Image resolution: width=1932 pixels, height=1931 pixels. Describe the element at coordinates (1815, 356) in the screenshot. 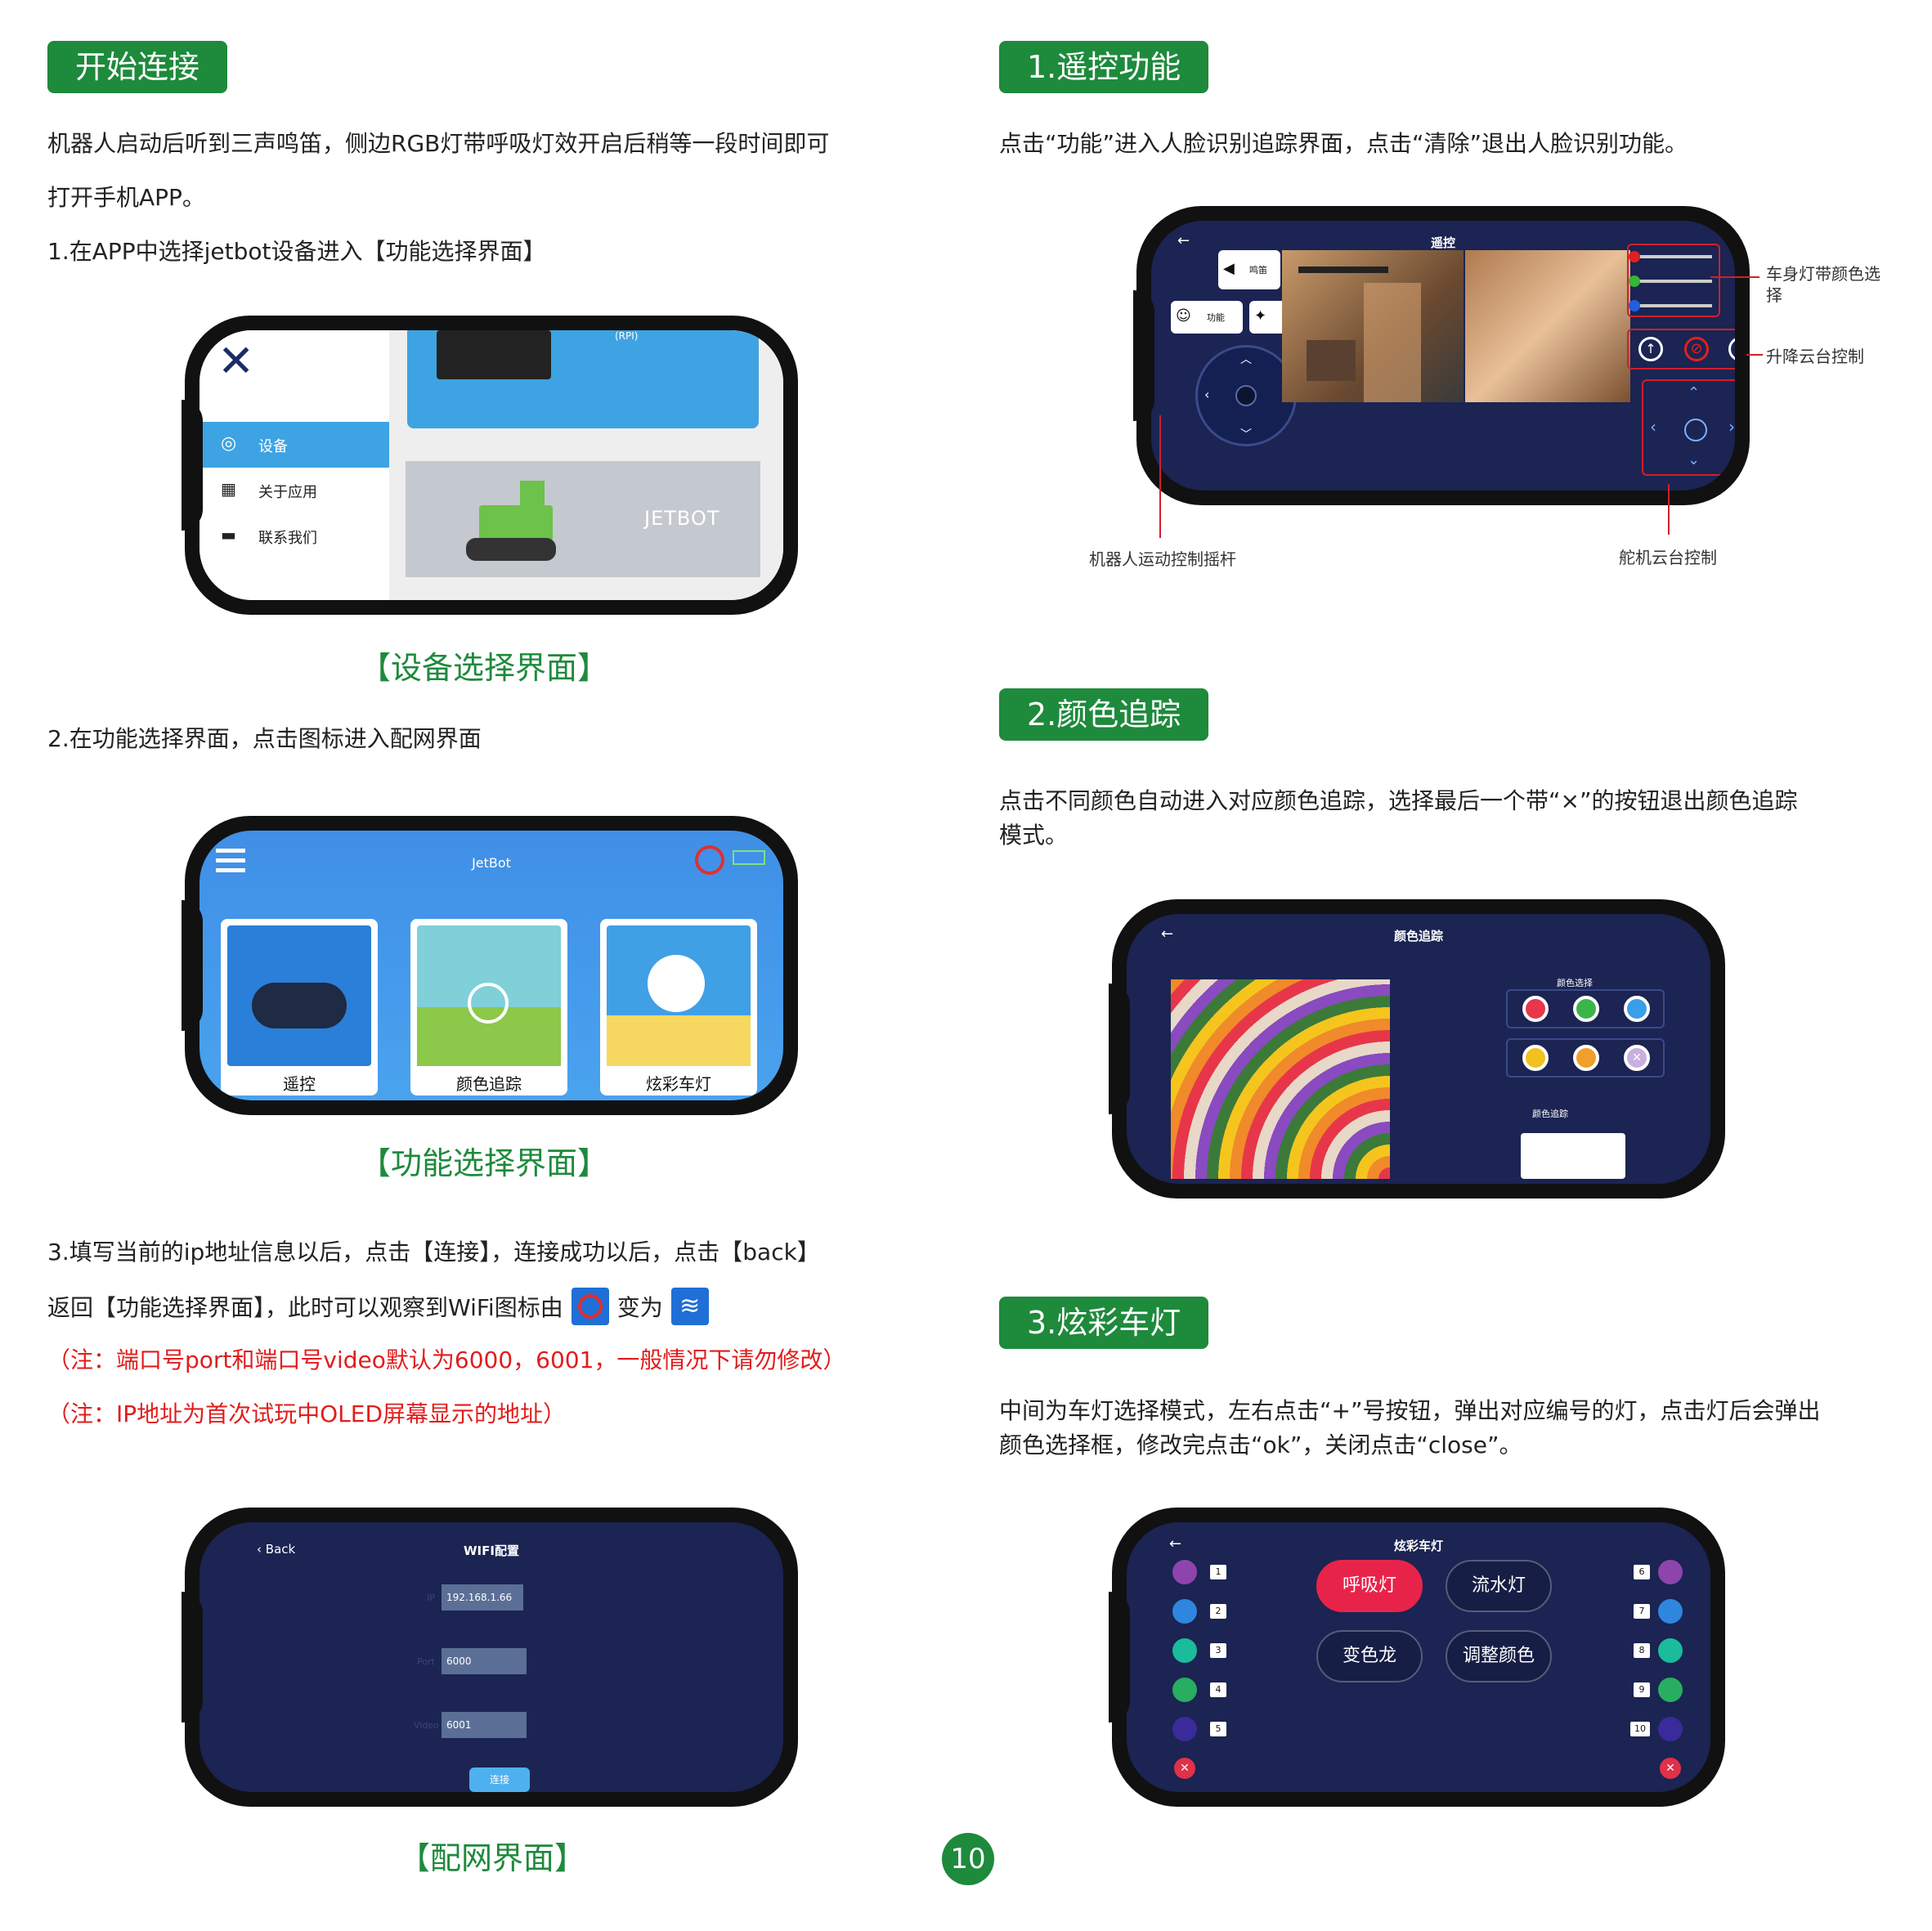

I see `annotation-lift: 升降云台控制` at that location.